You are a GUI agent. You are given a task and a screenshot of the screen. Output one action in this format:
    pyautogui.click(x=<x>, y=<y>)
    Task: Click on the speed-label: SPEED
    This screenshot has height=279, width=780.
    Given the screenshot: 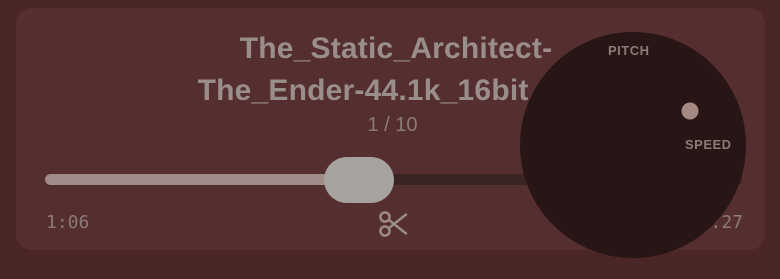 What is the action you would take?
    pyautogui.click(x=708, y=144)
    